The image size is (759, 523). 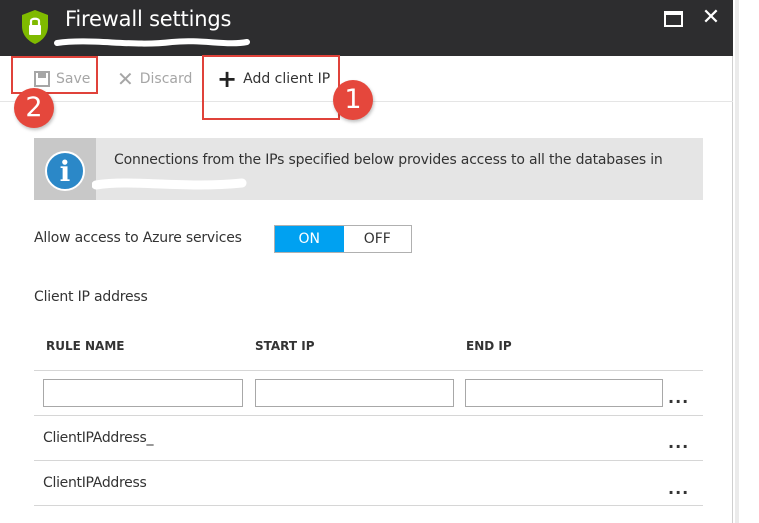 I want to click on allow-azure-toggle: ON OFF, so click(x=343, y=239).